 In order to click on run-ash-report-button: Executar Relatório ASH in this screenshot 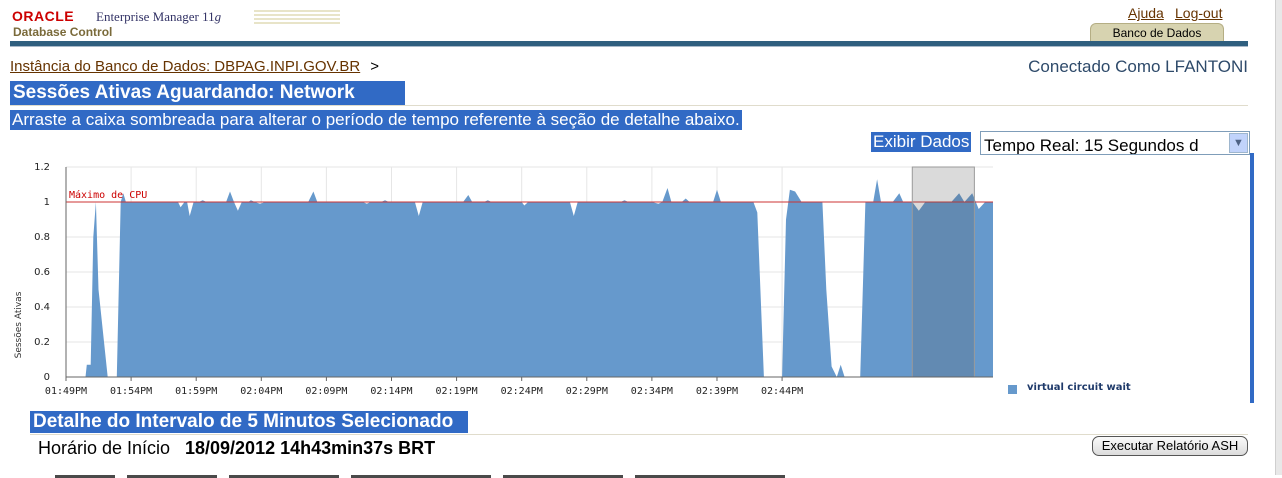, I will do `click(1170, 446)`.